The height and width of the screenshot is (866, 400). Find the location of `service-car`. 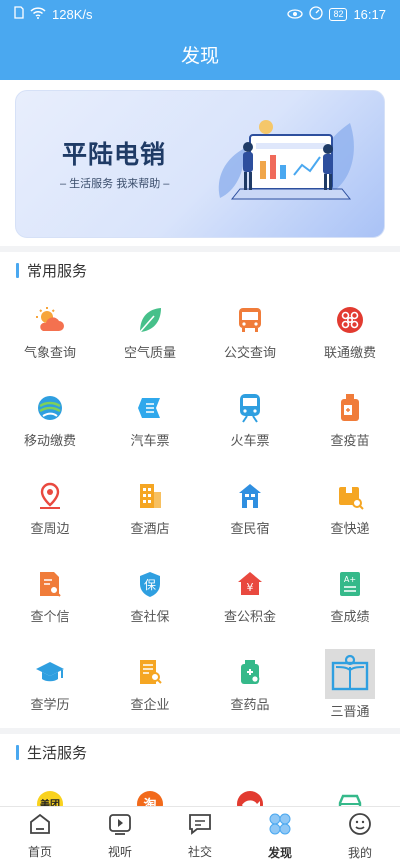

service-car is located at coordinates (350, 788).